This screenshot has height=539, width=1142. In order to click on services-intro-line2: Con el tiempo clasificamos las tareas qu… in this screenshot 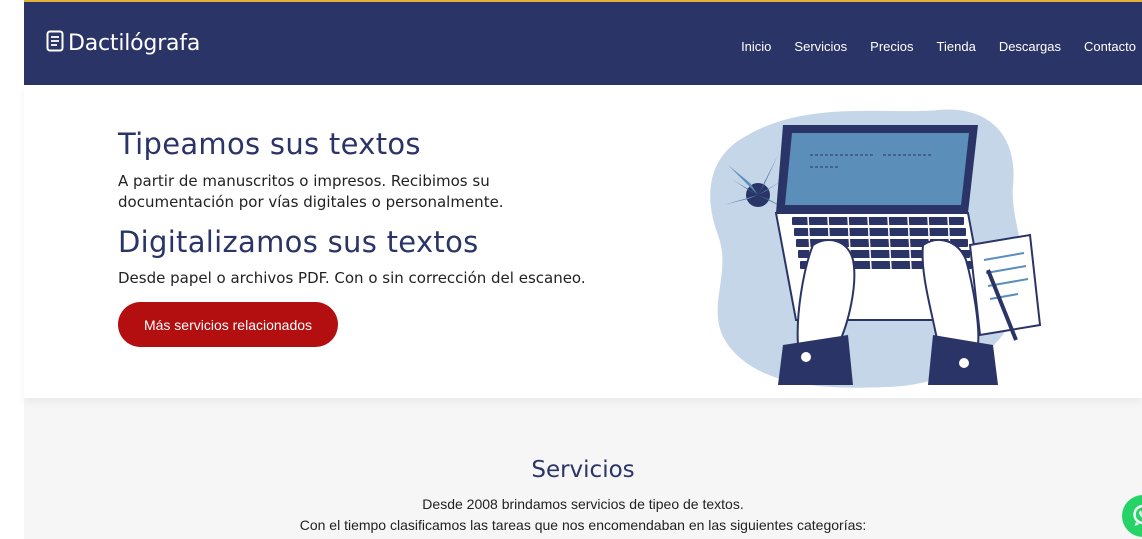, I will do `click(583, 525)`.